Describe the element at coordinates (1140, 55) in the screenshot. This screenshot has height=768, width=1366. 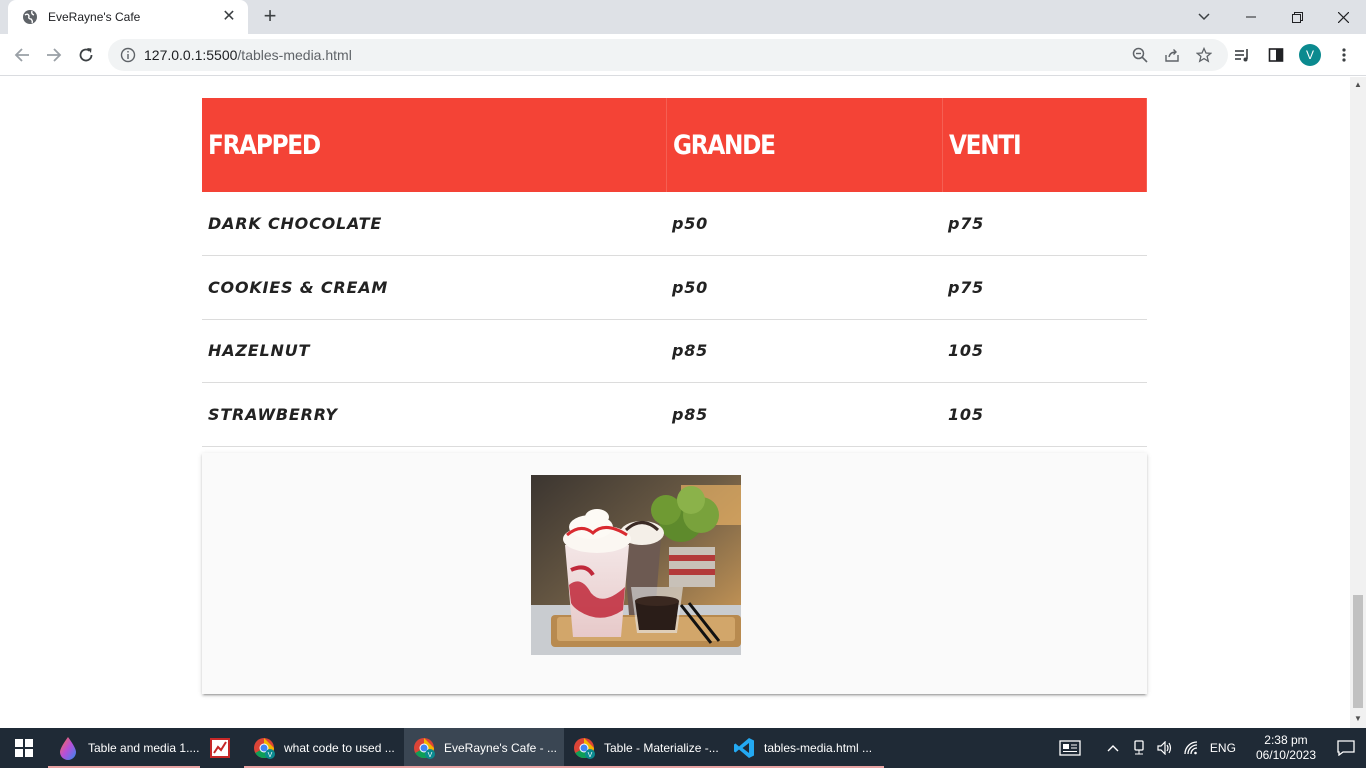
I see `zoom-icon` at that location.